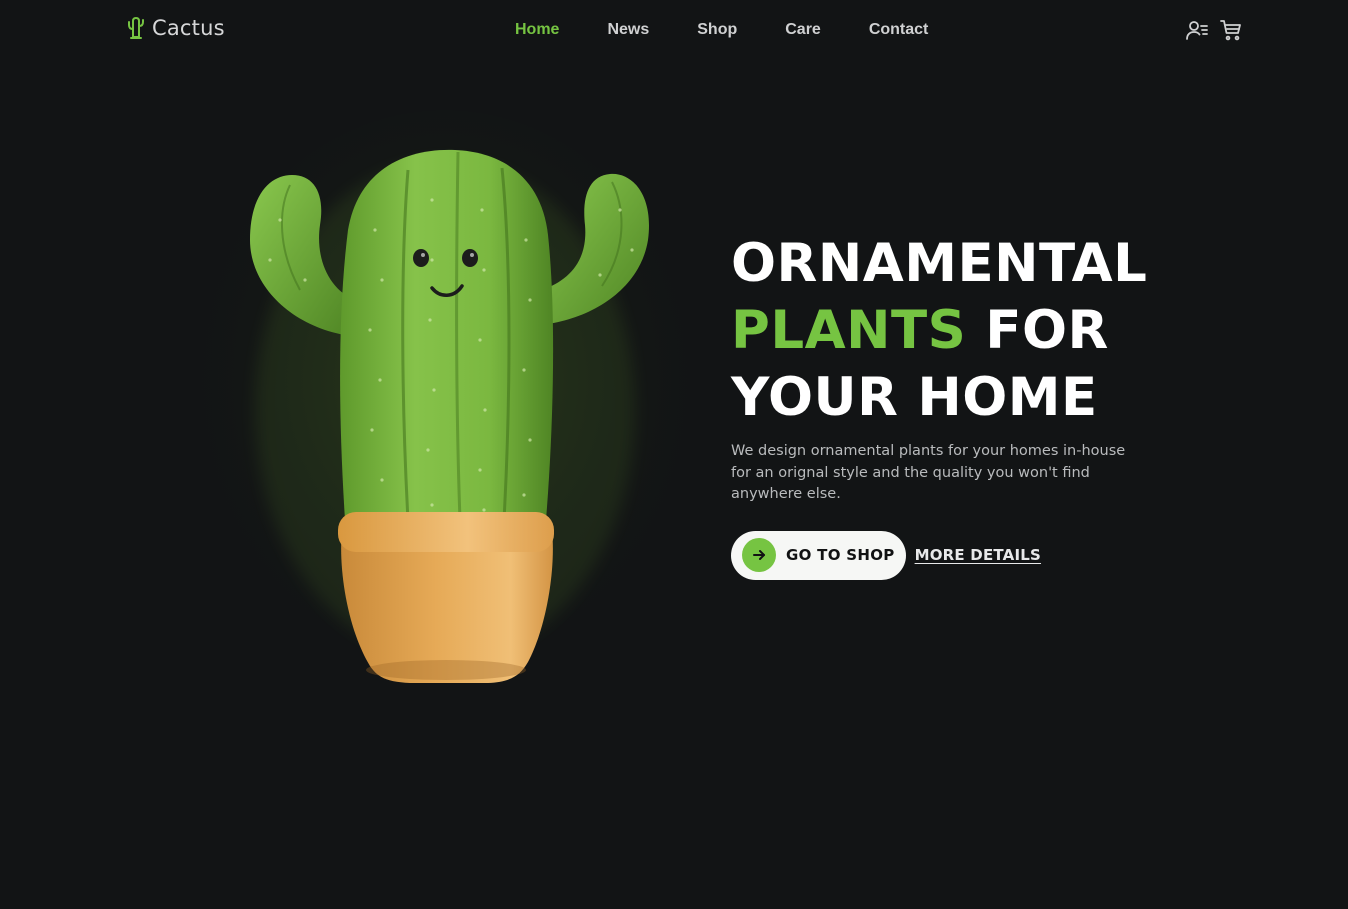 The image size is (1348, 909). I want to click on brand-logo-link: Cactus, so click(175, 28).